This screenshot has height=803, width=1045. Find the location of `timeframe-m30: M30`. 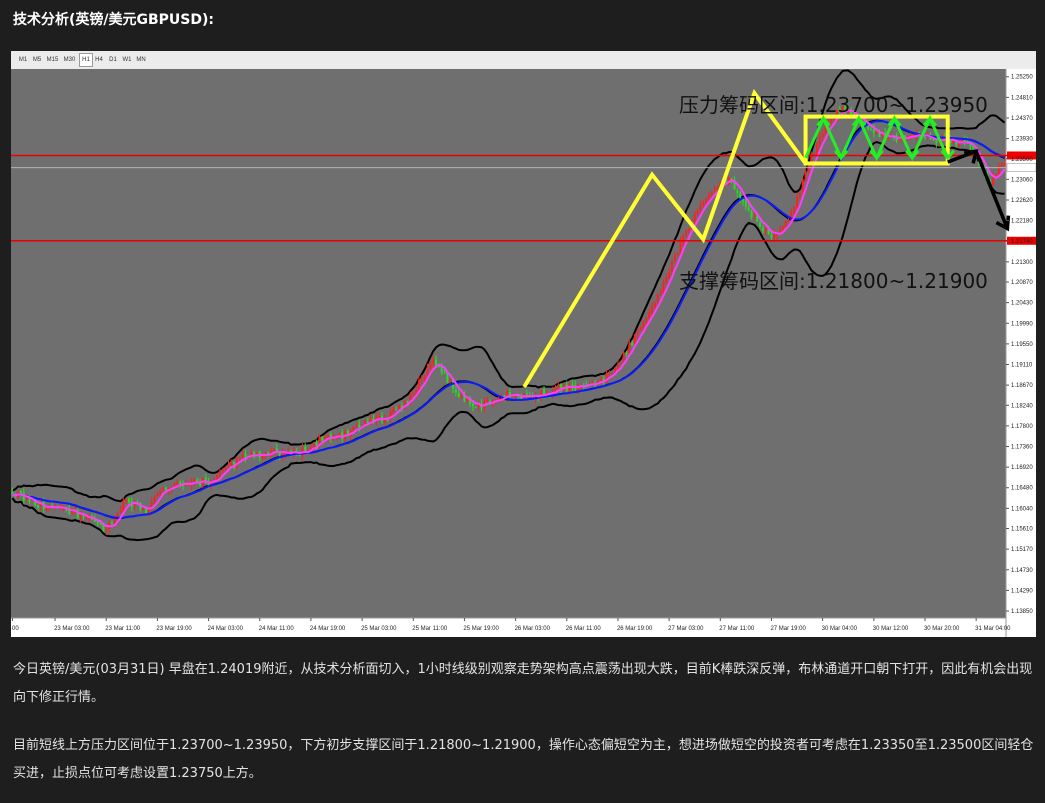

timeframe-m30: M30 is located at coordinates (69, 60).